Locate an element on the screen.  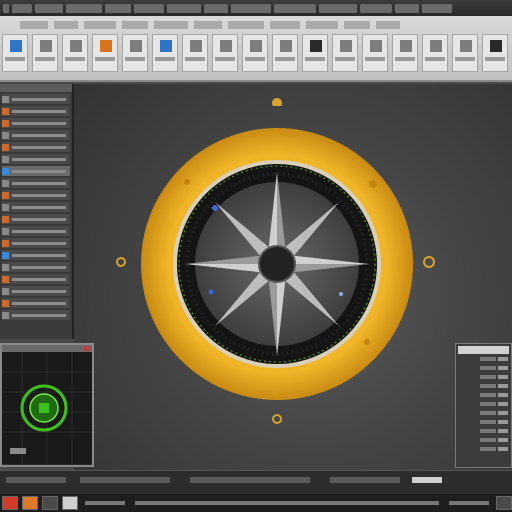
navigator-preview is located at coordinates (47, 408).